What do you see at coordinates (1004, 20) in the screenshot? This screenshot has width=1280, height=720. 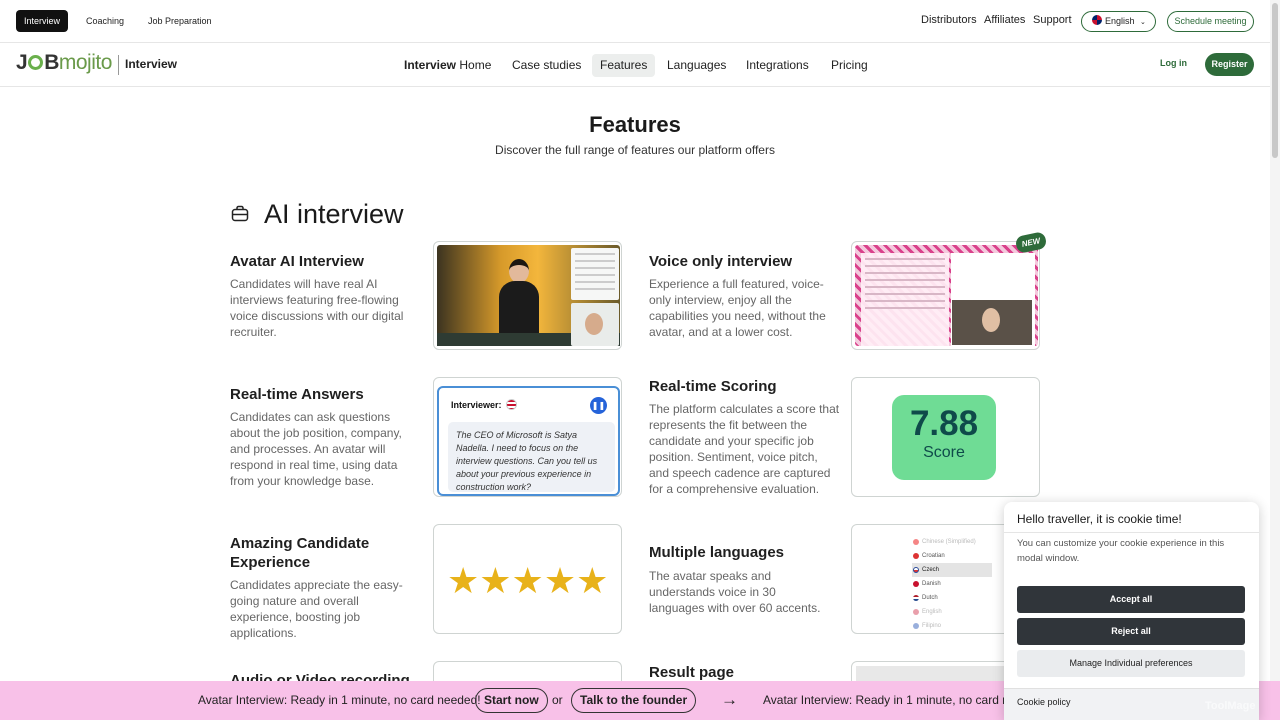 I see `affiliates-link: Affiliates` at bounding box center [1004, 20].